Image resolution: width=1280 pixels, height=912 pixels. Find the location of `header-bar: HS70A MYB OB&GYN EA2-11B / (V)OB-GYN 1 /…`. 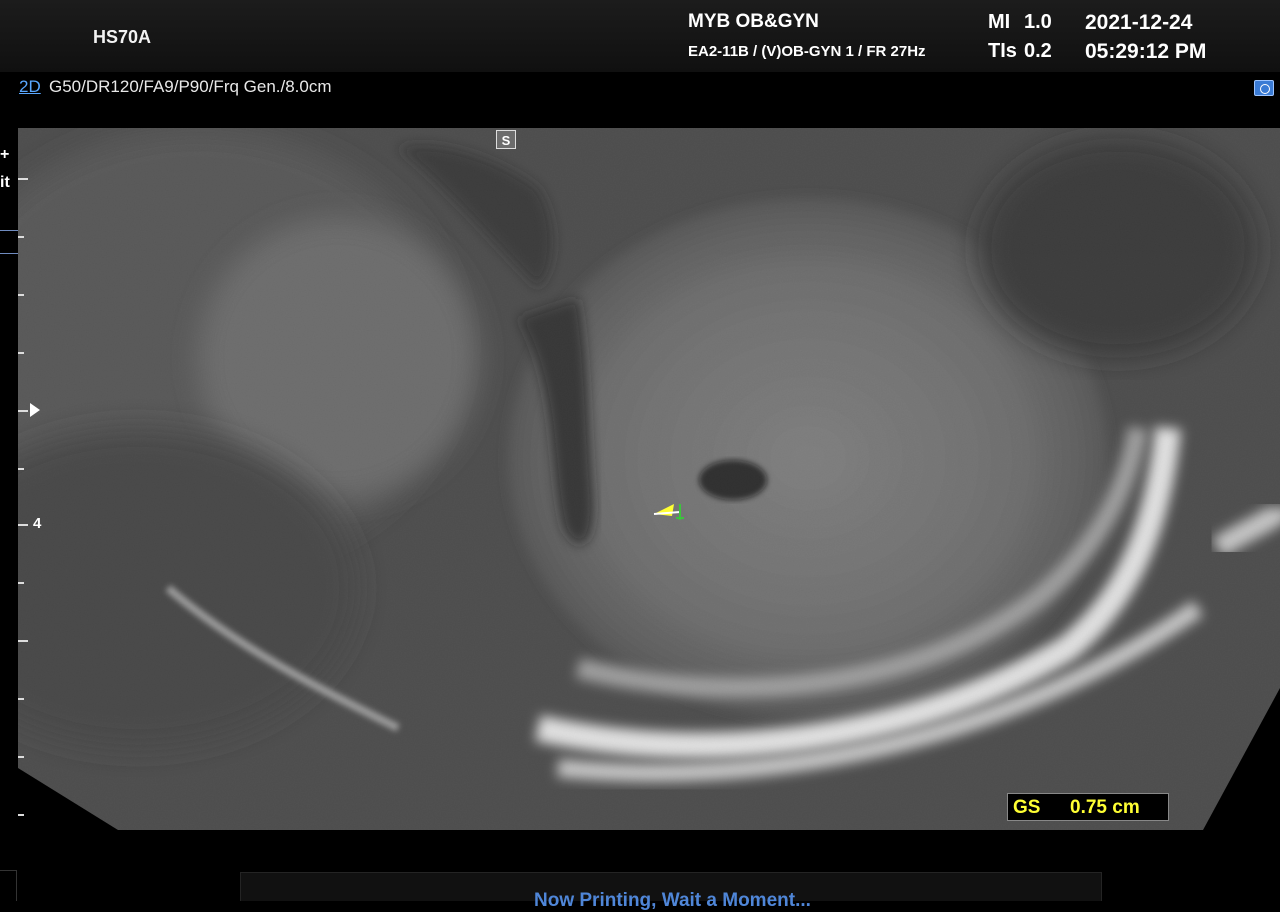

header-bar: HS70A MYB OB&GYN EA2-11B / (V)OB-GYN 1 /… is located at coordinates (640, 36).